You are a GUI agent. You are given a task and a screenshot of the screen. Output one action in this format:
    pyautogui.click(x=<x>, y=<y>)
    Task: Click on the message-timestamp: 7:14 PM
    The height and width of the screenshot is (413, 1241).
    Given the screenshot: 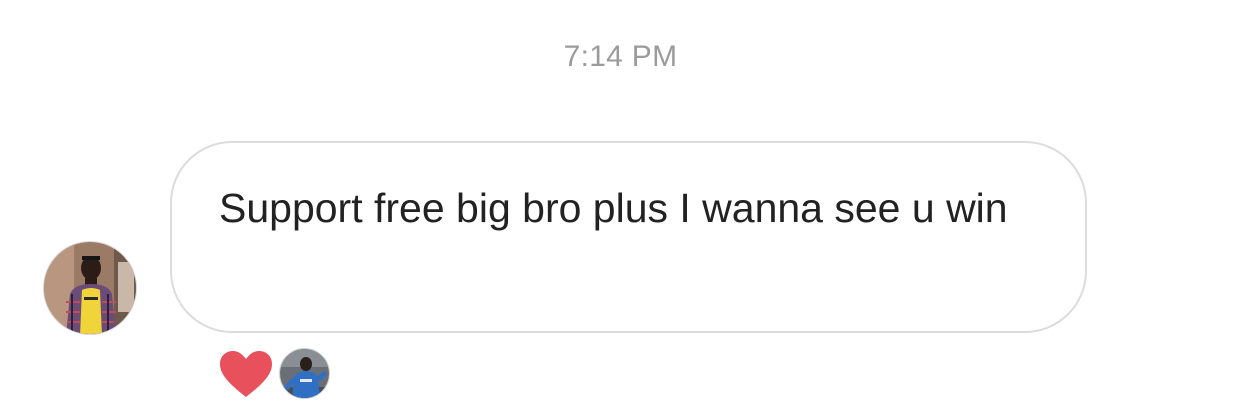 What is the action you would take?
    pyautogui.click(x=620, y=56)
    